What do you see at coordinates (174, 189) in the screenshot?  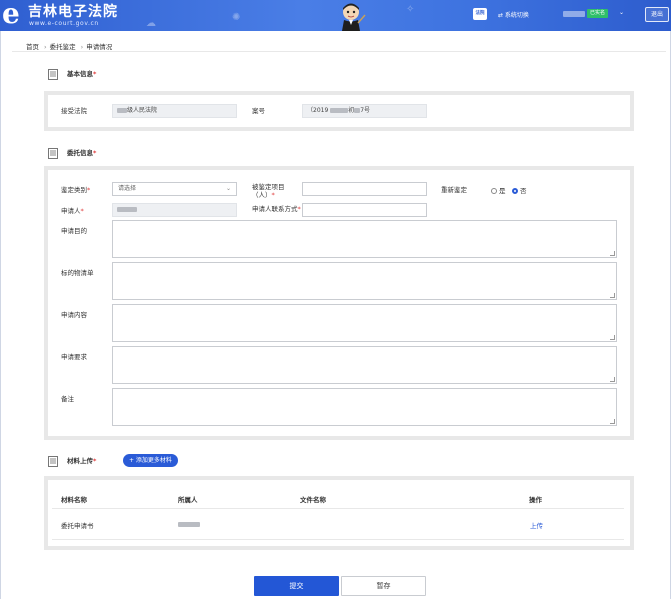 I see `appraisal-type-select: 请选择 ⌄` at bounding box center [174, 189].